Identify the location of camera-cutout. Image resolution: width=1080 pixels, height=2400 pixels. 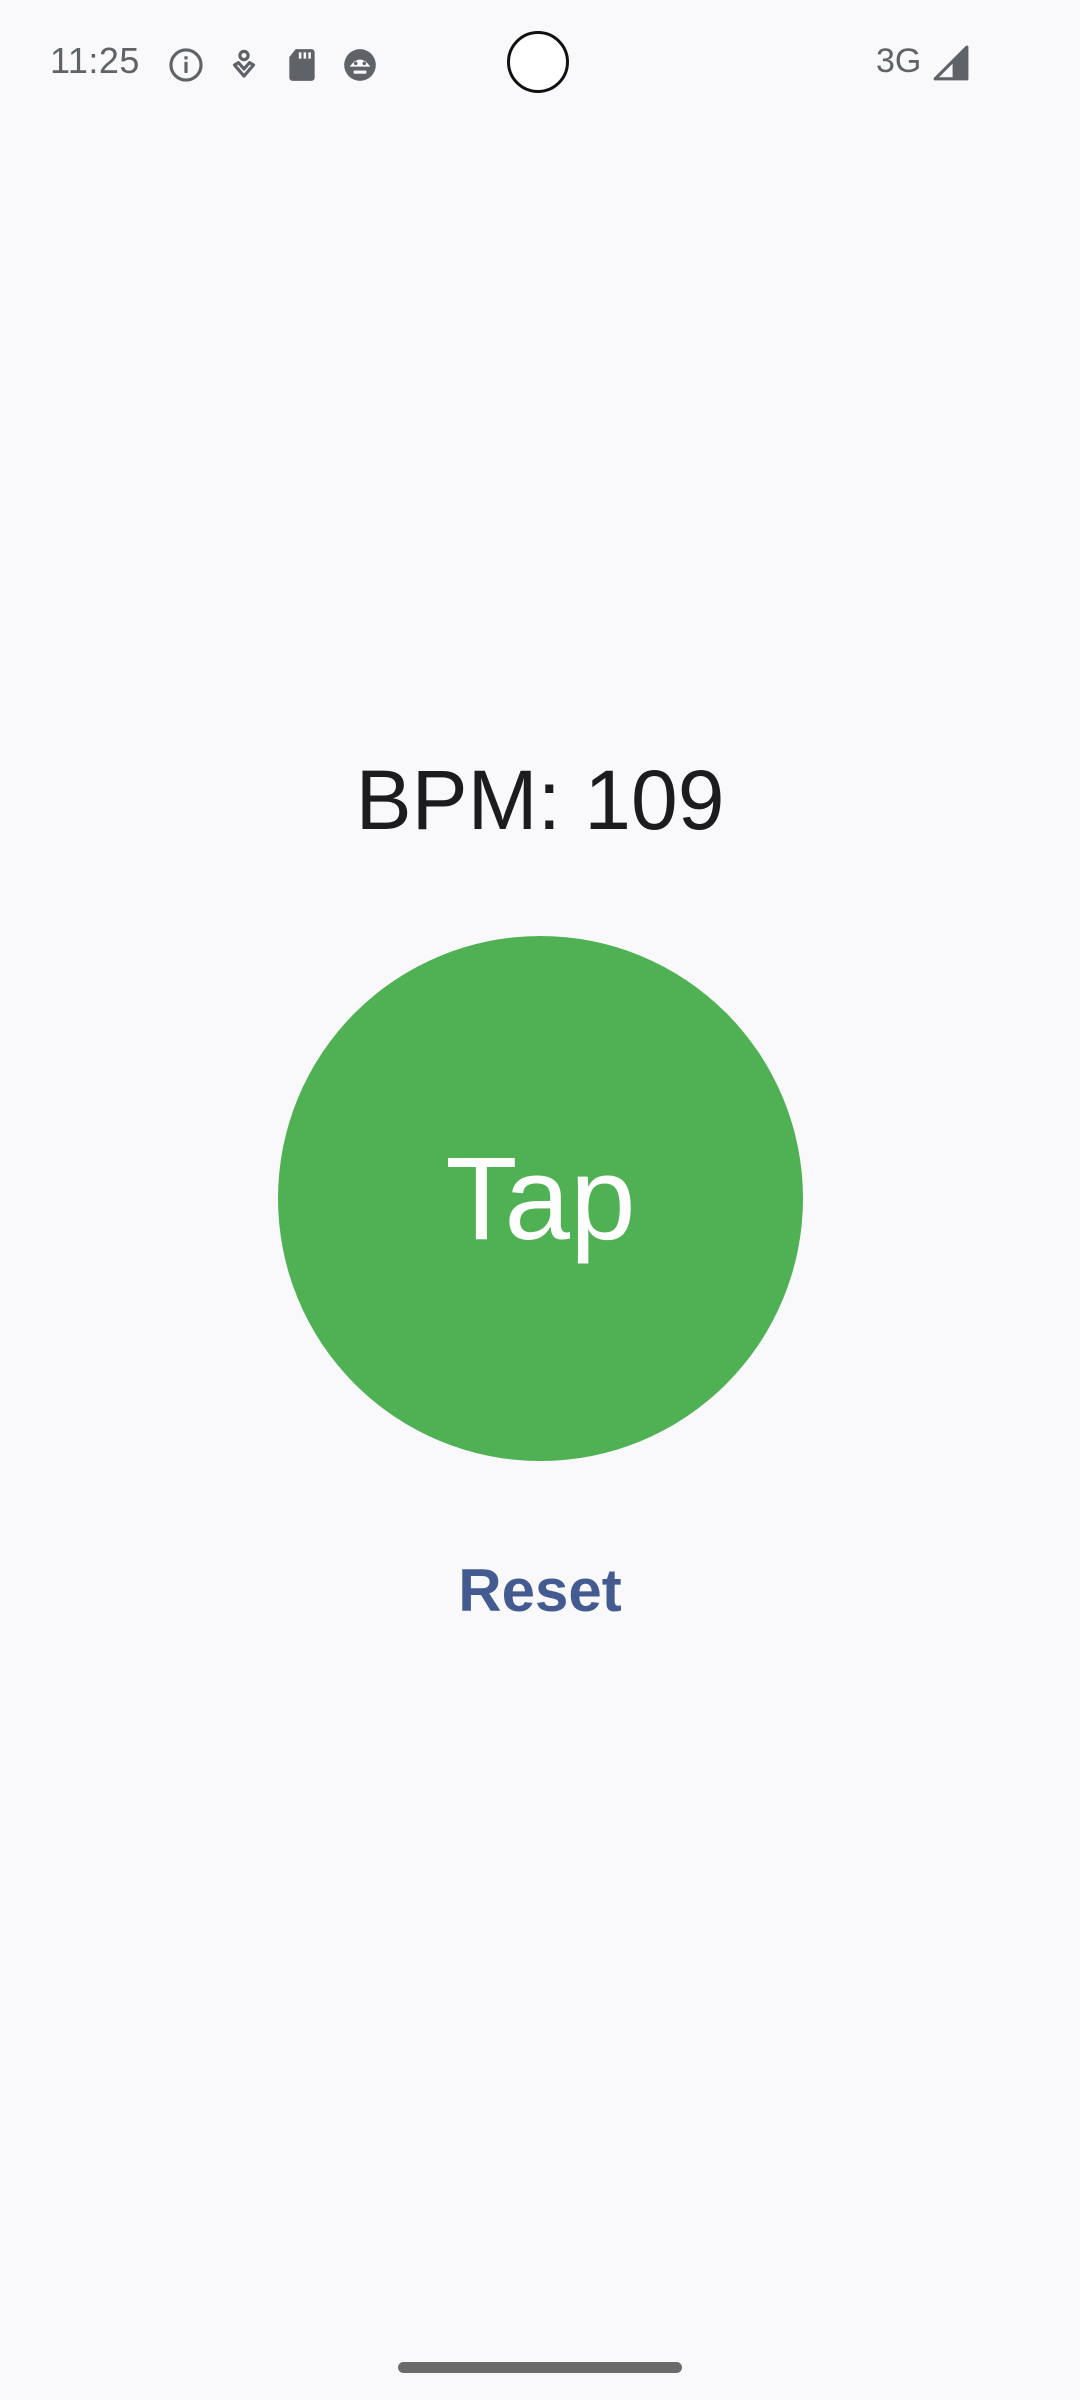
(538, 62).